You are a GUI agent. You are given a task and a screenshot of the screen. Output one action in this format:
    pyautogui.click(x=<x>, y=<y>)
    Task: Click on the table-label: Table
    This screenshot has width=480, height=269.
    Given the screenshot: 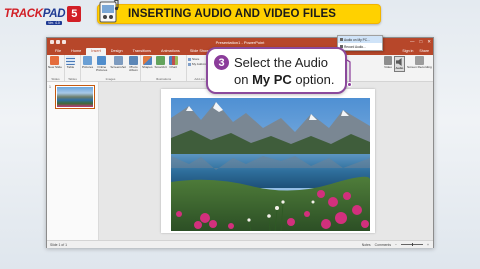 What is the action you would take?
    pyautogui.click(x=70, y=67)
    